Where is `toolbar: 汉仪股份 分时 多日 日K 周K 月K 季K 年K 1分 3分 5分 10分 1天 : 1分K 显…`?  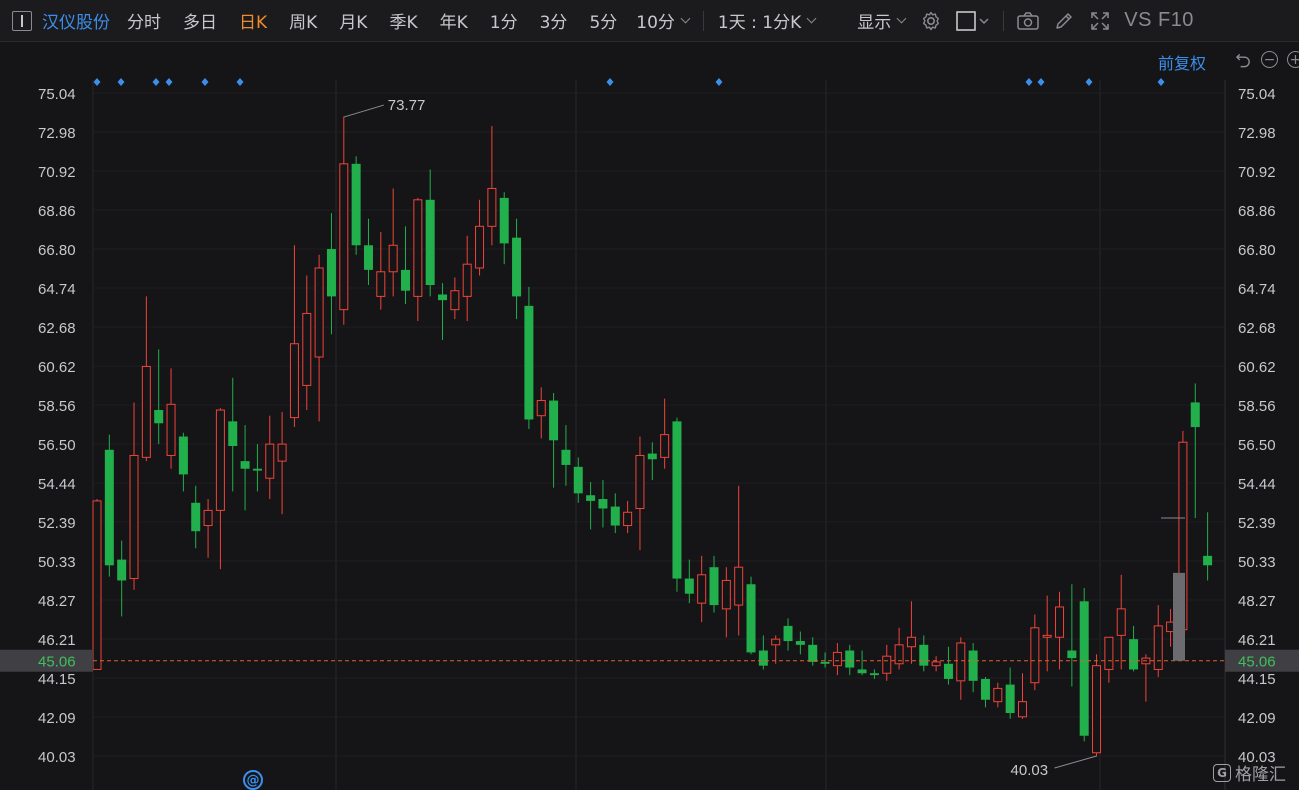
toolbar: 汉仪股份 分时 多日 日K 周K 月K 季K 年K 1分 3分 5分 10分 1天 : 1分K 显… is located at coordinates (649, 21).